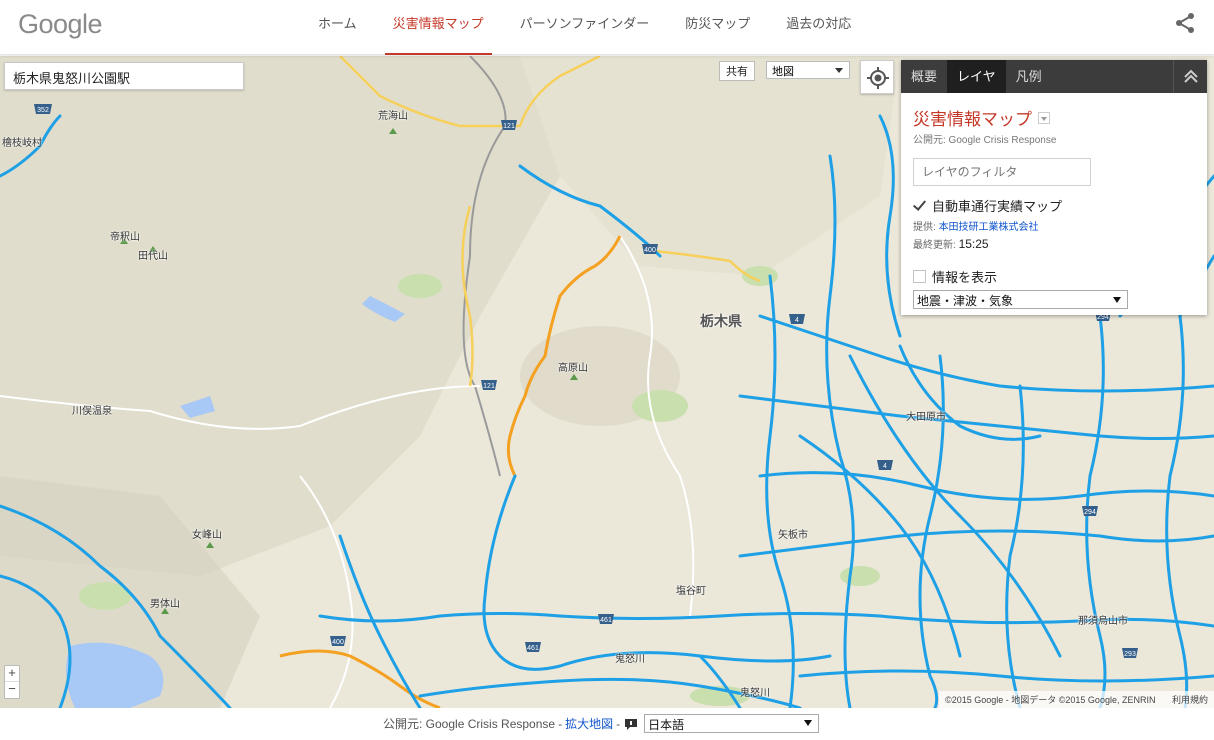 Image resolution: width=1214 pixels, height=740 pixels. I want to click on crosshair-icon, so click(878, 78).